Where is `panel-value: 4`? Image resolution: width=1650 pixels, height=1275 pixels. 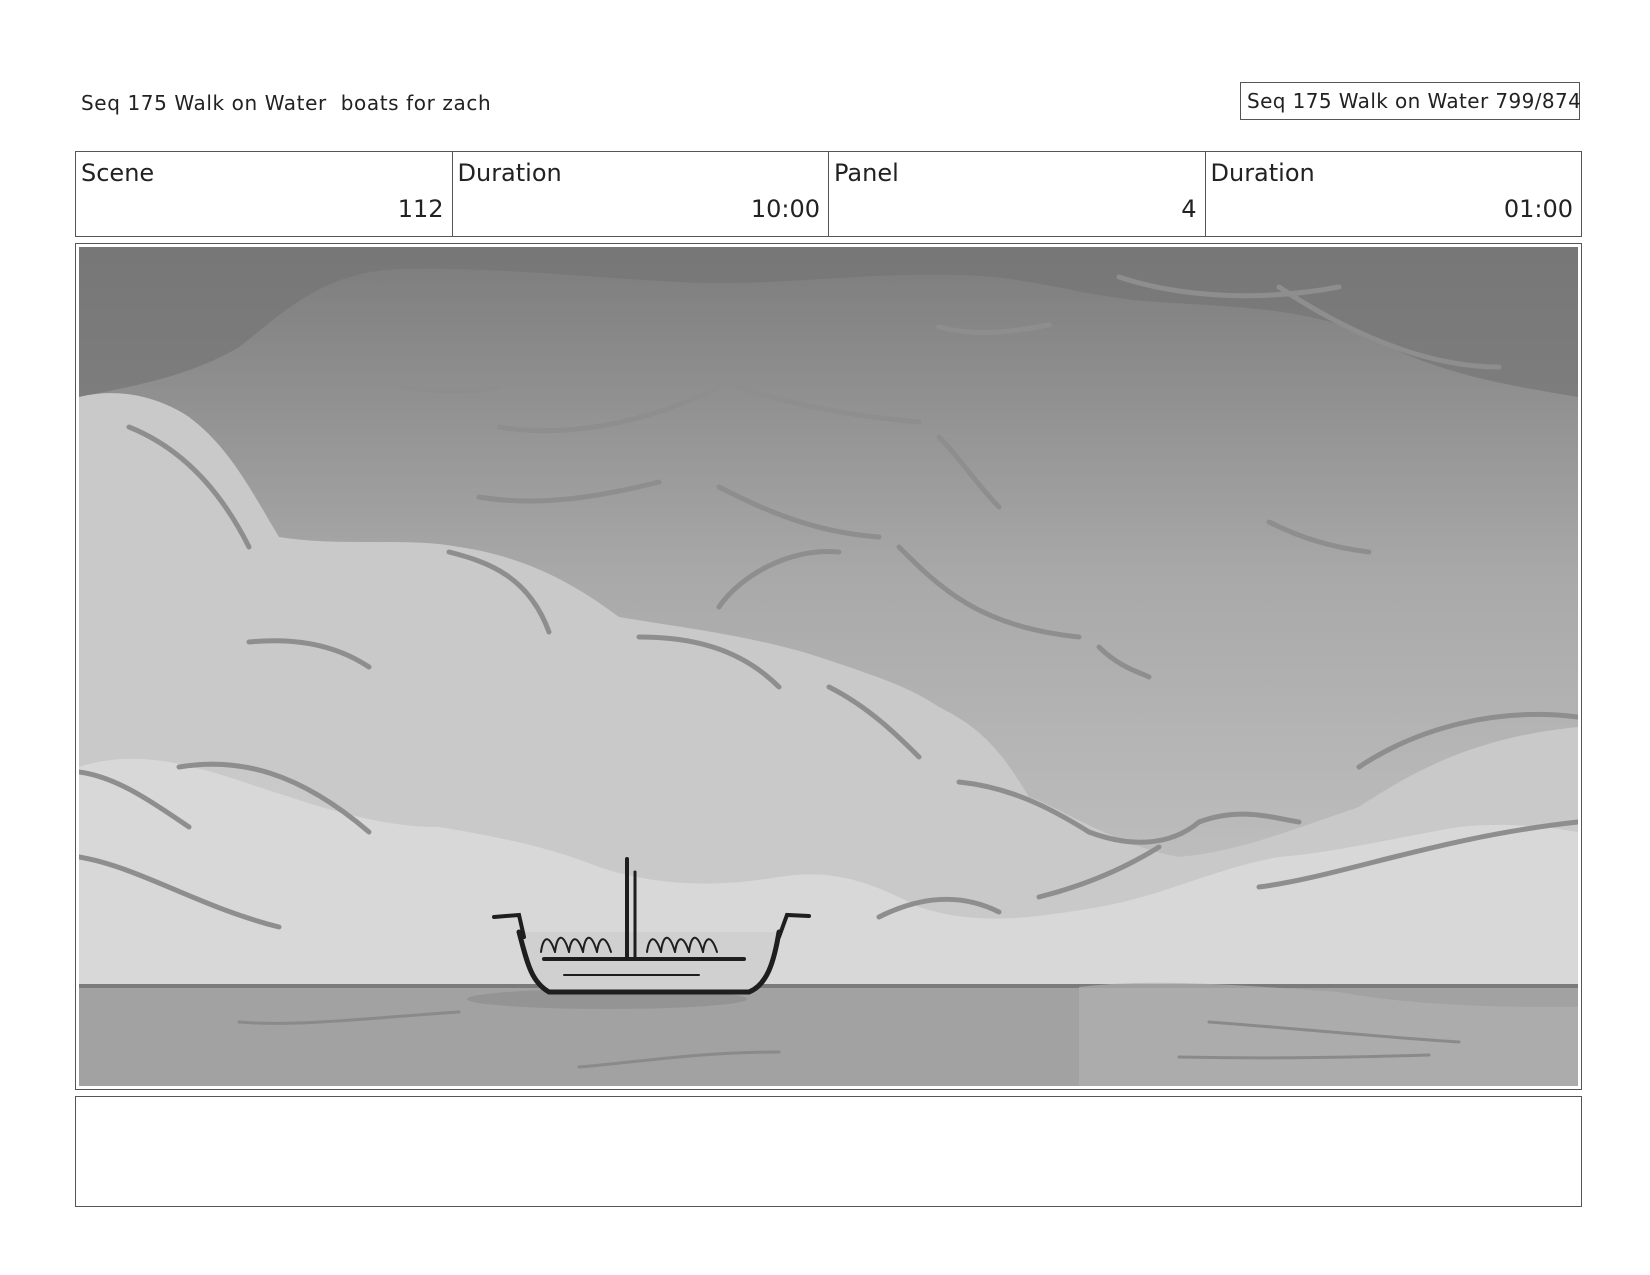 panel-value: 4 is located at coordinates (1189, 209).